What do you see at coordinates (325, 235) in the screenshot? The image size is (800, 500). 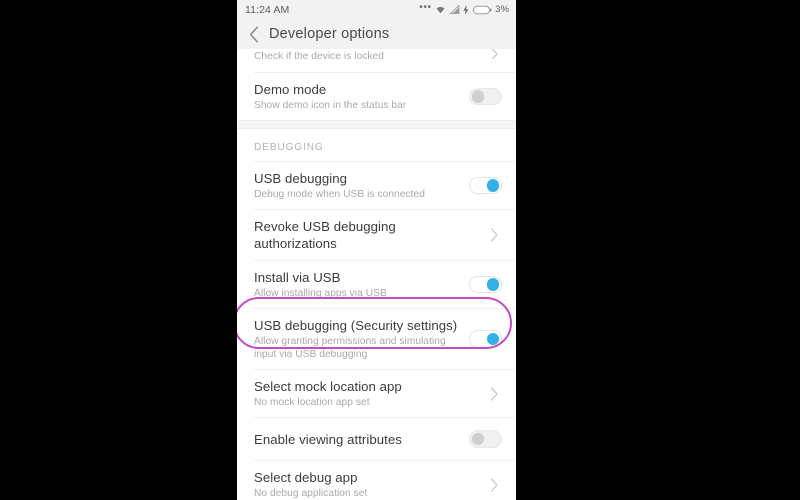 I see `list-item-title: Revoke USB debugging authorizations` at bounding box center [325, 235].